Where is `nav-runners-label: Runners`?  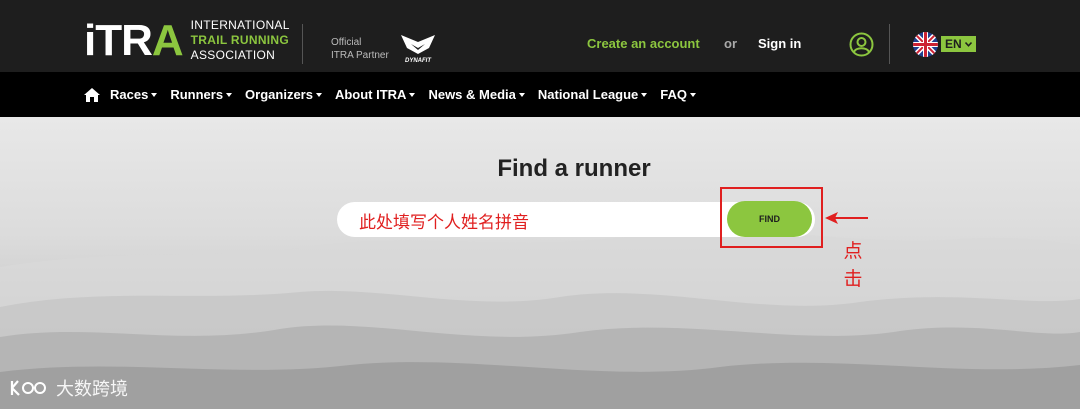 nav-runners-label: Runners is located at coordinates (197, 94).